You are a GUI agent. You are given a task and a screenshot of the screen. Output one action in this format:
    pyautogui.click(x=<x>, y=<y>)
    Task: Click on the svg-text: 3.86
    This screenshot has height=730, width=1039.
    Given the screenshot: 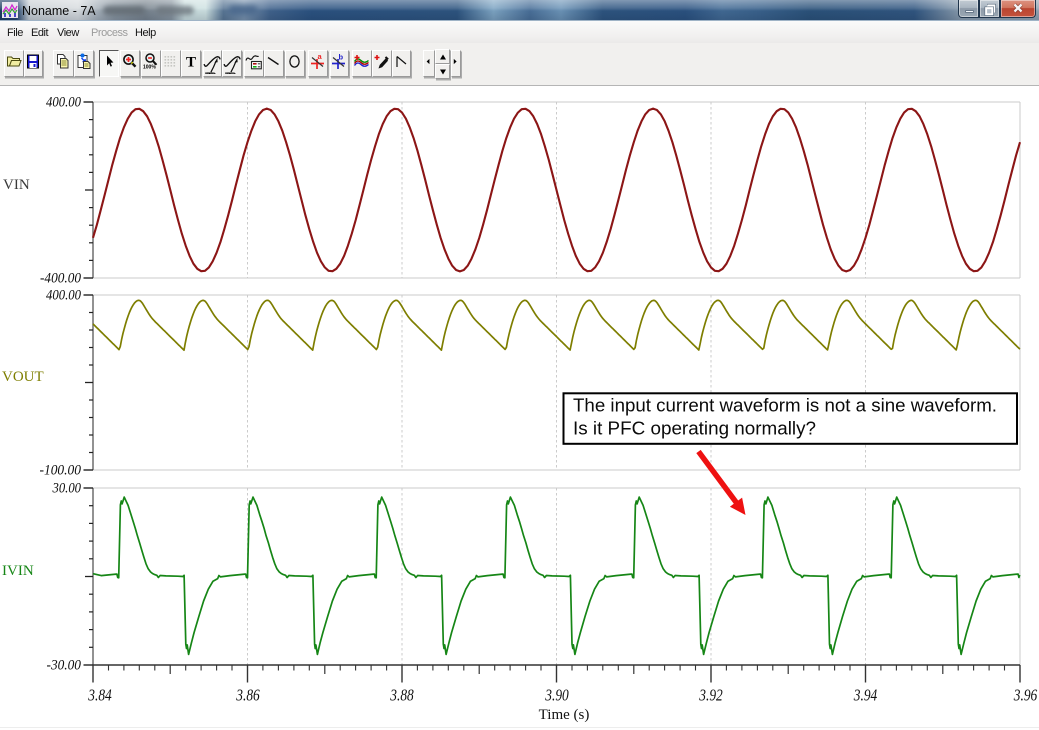 What is the action you would take?
    pyautogui.click(x=247, y=695)
    